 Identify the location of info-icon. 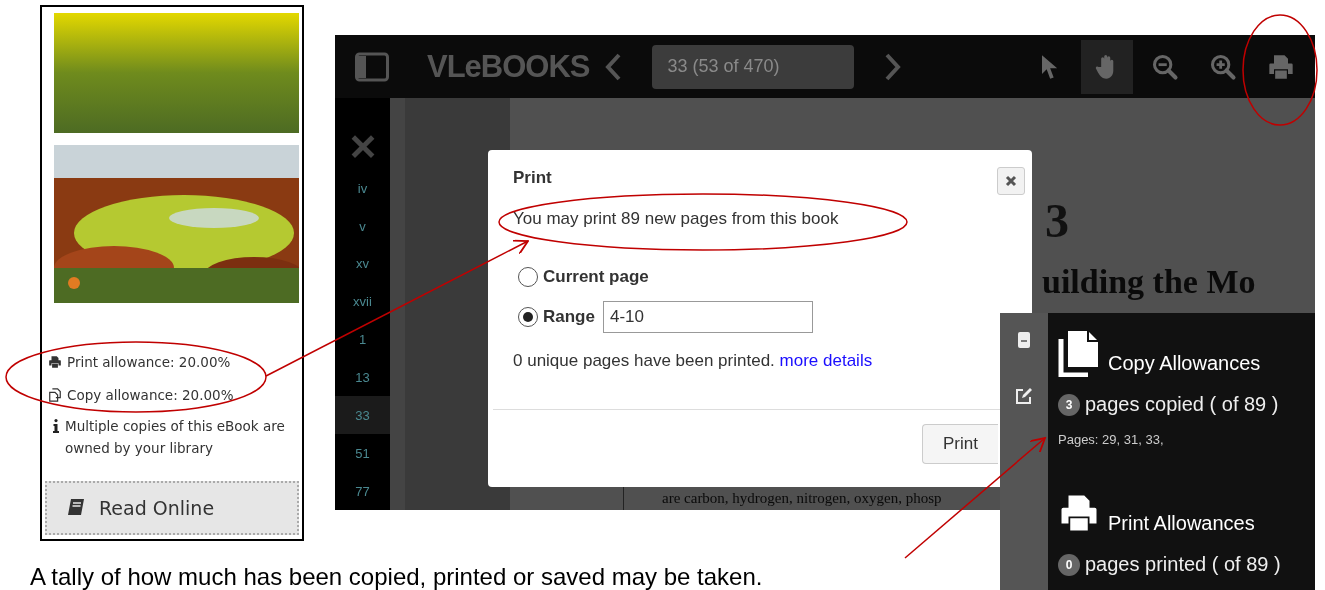
(56, 426).